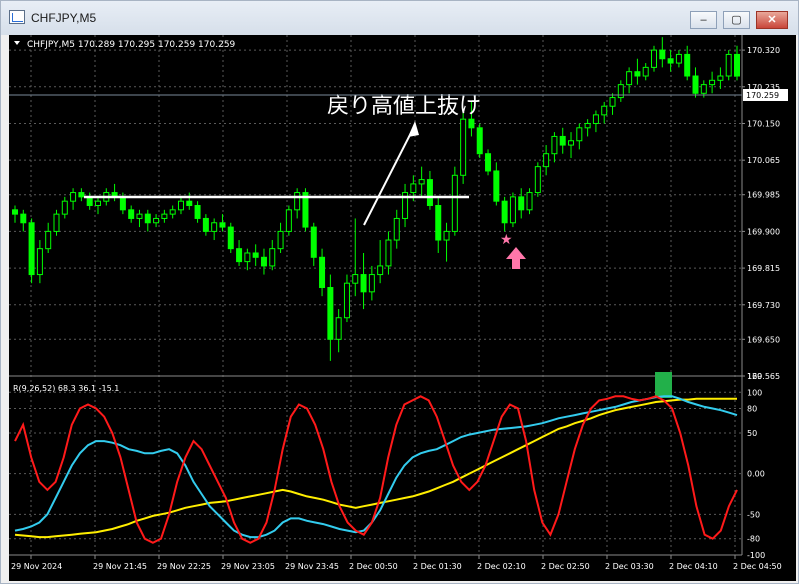 Image resolution: width=799 pixels, height=584 pixels. What do you see at coordinates (753, 514) in the screenshot?
I see `indicator-tick-label: -50` at bounding box center [753, 514].